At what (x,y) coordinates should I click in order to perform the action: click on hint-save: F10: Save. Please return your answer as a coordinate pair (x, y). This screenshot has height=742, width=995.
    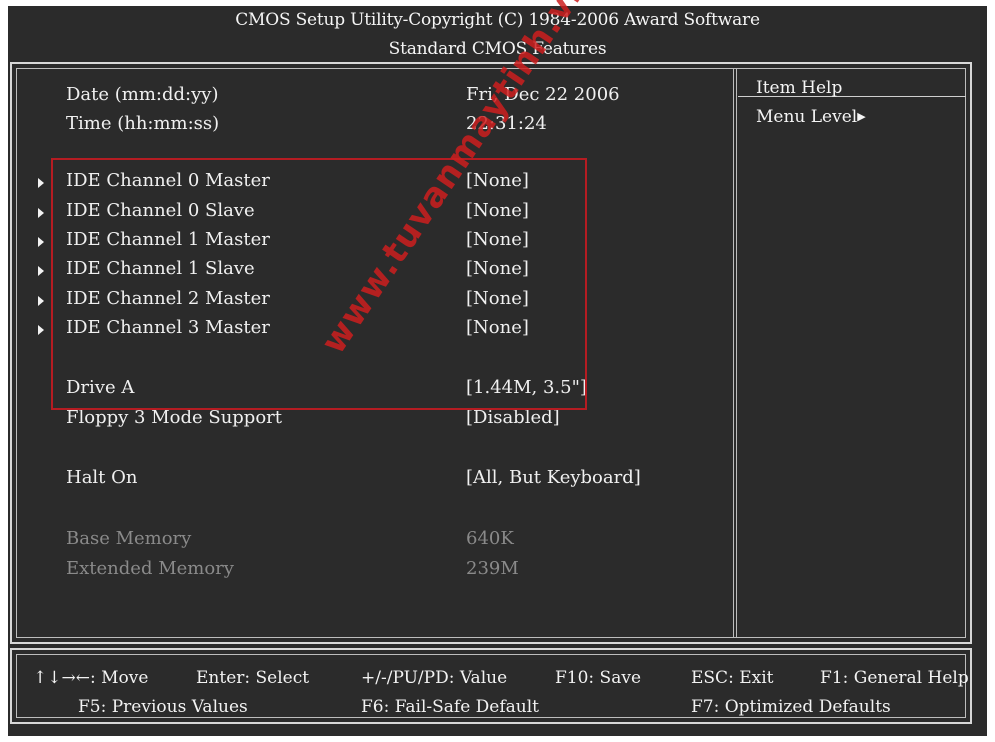
    Looking at the image, I should click on (598, 678).